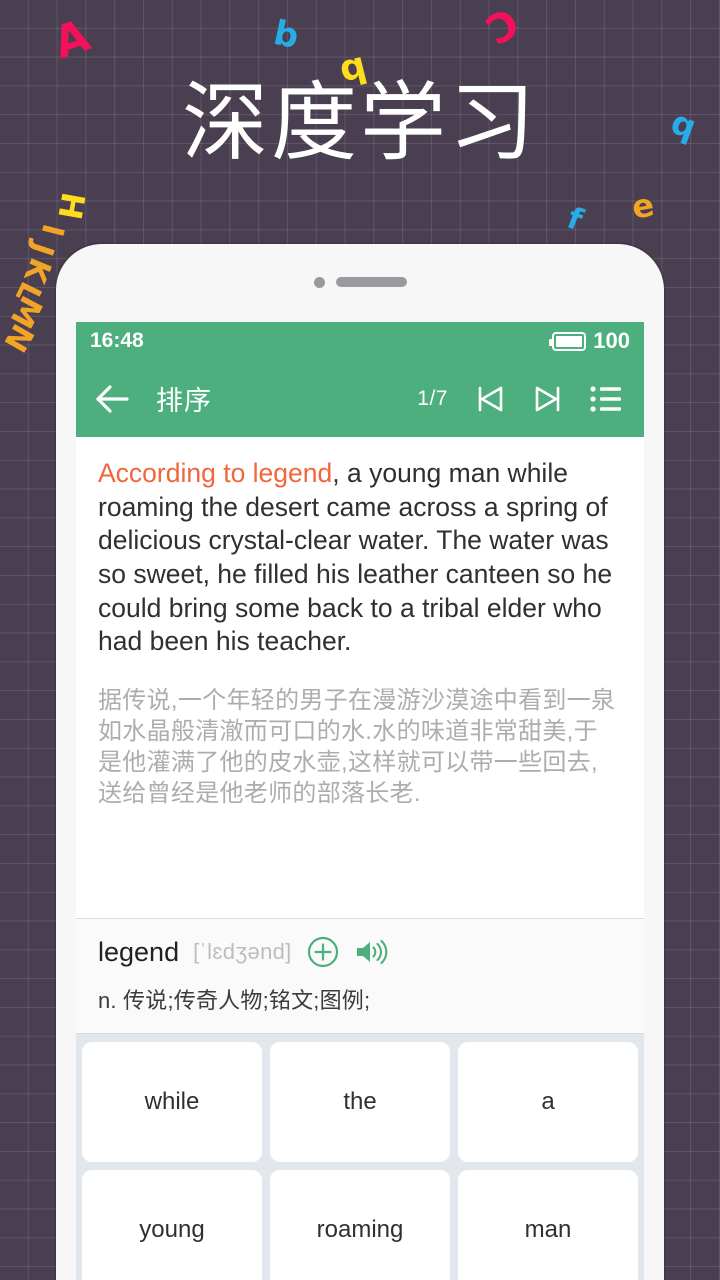 This screenshot has width=720, height=1280. I want to click on word-tile: the, so click(360, 1102).